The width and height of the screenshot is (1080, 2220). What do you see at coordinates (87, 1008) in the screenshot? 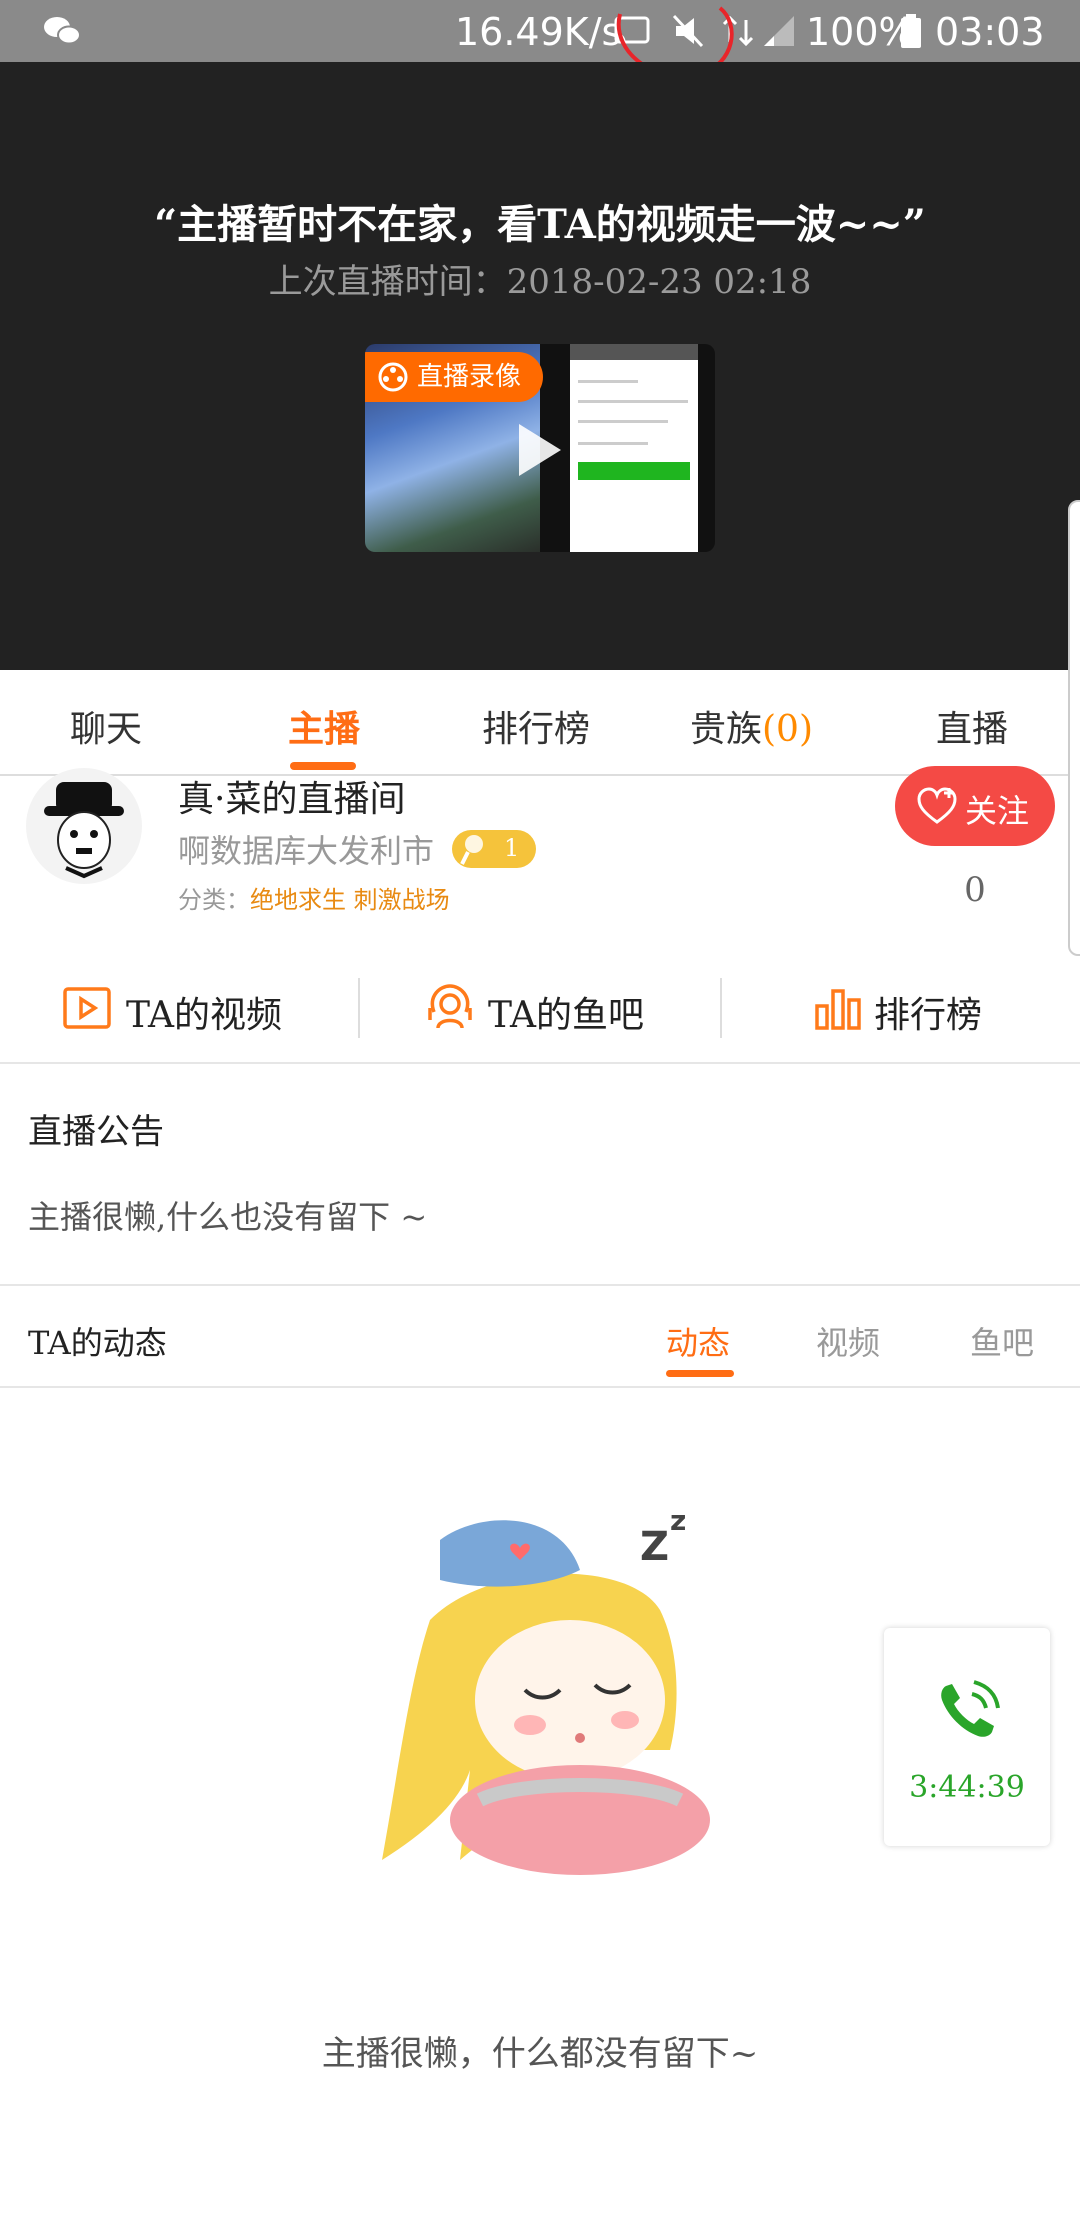
I see `video-icon` at bounding box center [87, 1008].